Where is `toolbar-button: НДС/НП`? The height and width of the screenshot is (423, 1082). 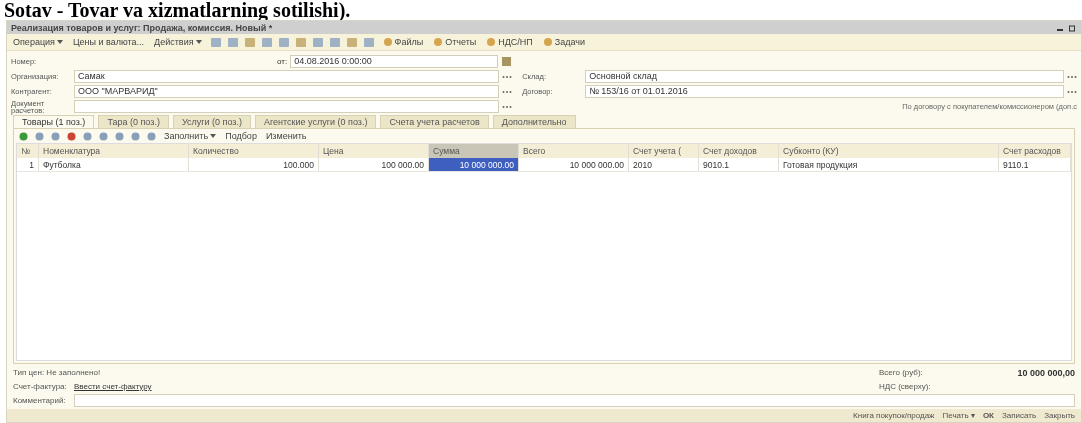
toolbar-button: НДС/НП is located at coordinates (509, 42).